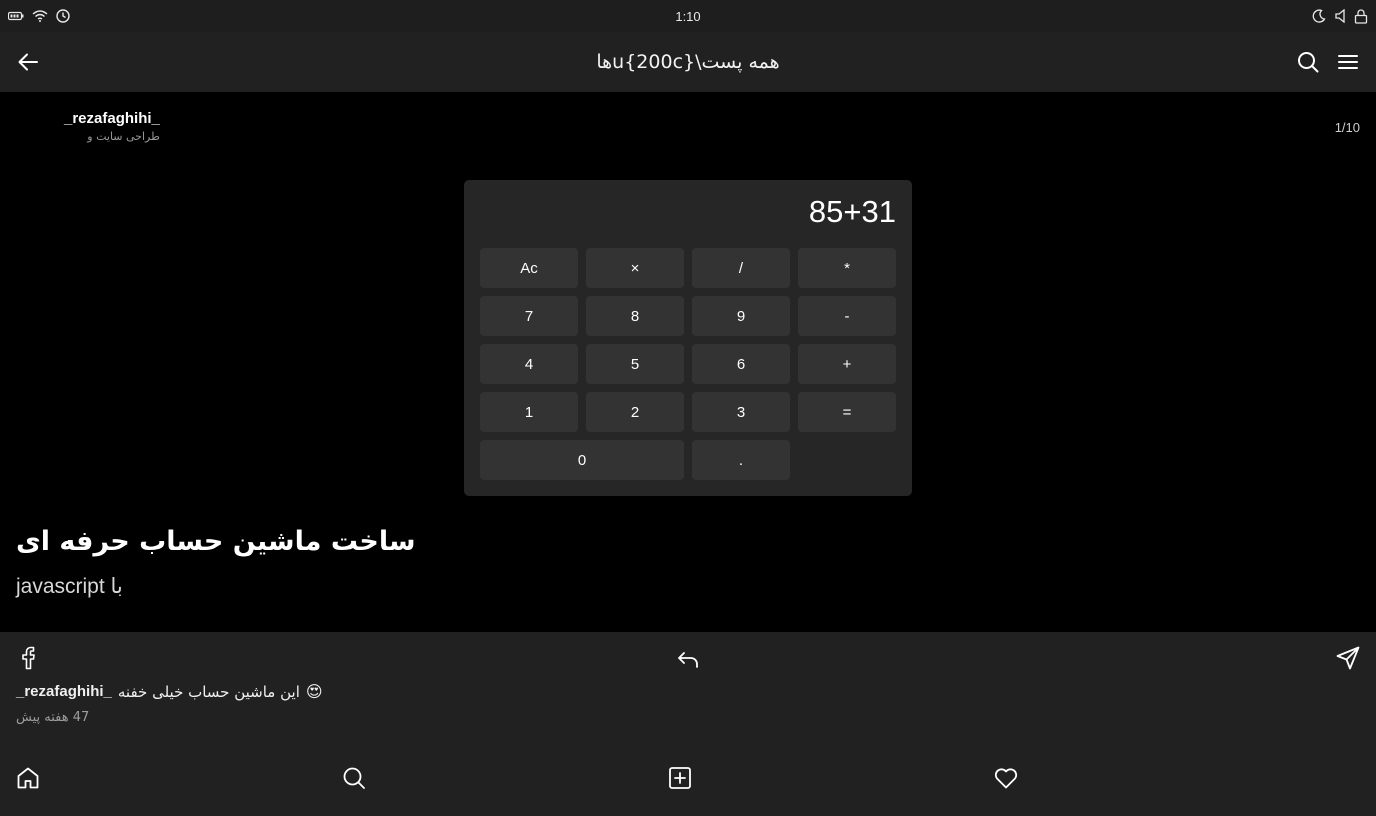 The image size is (1376, 816). I want to click on app-bar: همه پست\u{200c}ها, so click(688, 62).